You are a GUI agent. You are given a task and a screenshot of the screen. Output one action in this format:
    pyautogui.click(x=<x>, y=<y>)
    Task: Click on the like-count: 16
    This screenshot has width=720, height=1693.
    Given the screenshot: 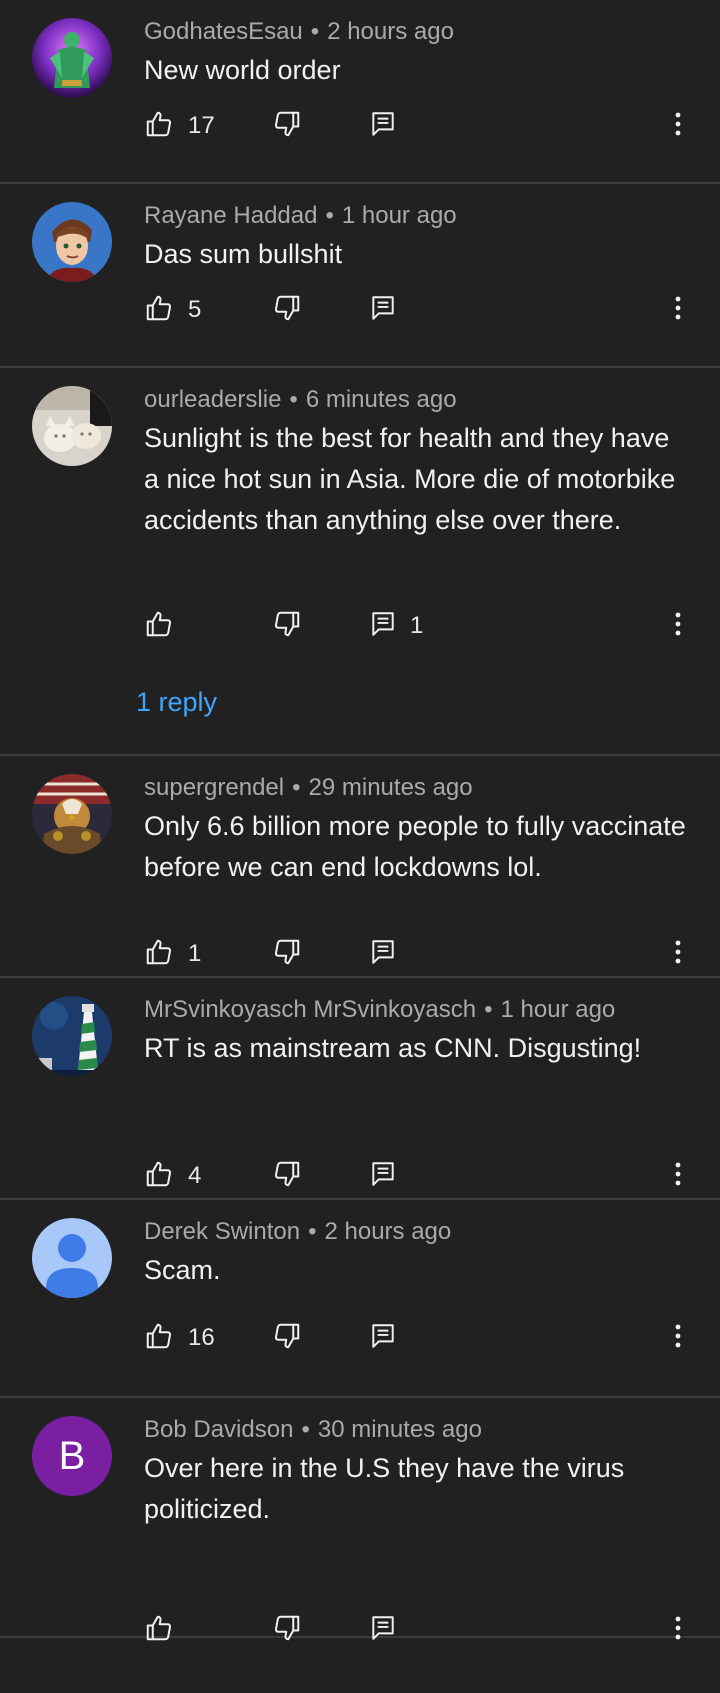 What is the action you would take?
    pyautogui.click(x=201, y=1337)
    